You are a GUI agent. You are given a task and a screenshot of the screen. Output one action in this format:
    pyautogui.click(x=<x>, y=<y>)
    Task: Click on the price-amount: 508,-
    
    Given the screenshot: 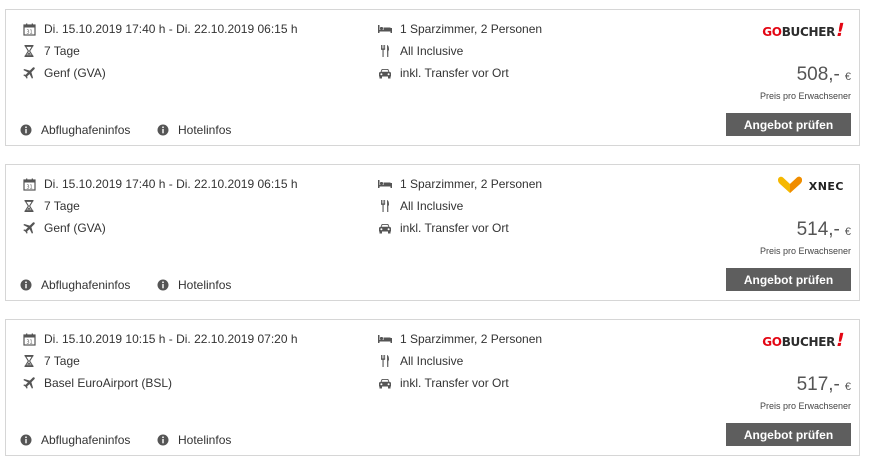 What is the action you would take?
    pyautogui.click(x=818, y=74)
    